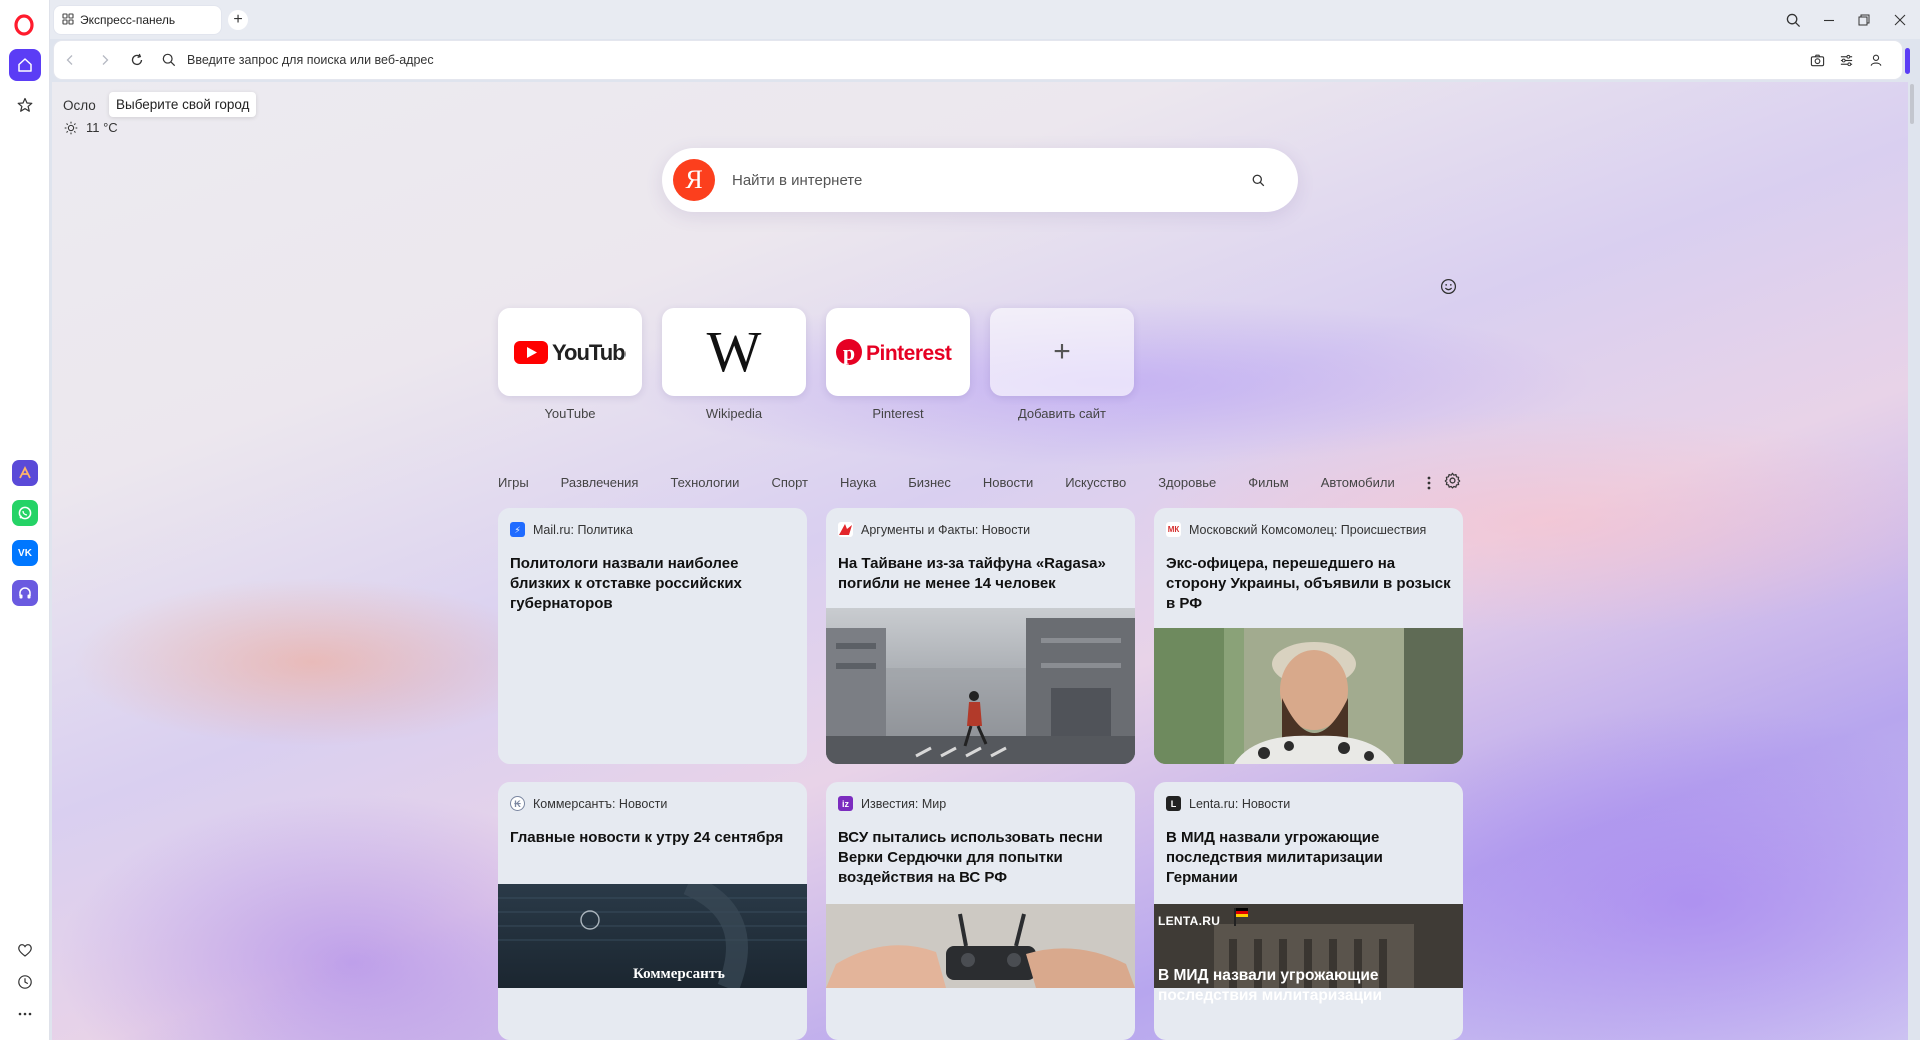  I want to click on news-source-name: Известия: Мир, so click(904, 804).